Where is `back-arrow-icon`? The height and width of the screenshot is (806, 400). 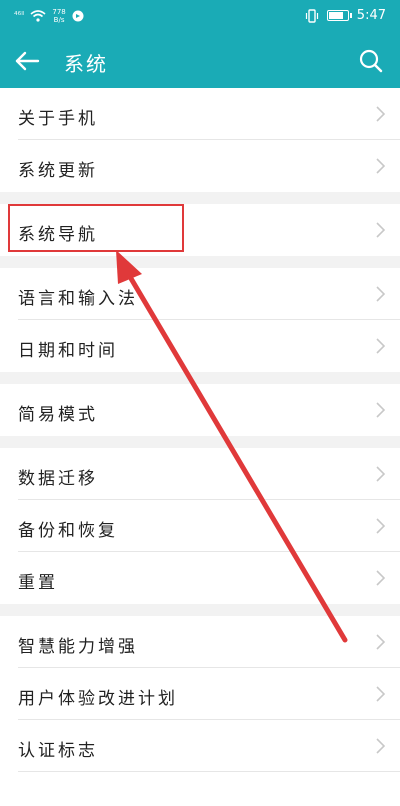 back-arrow-icon is located at coordinates (27, 61).